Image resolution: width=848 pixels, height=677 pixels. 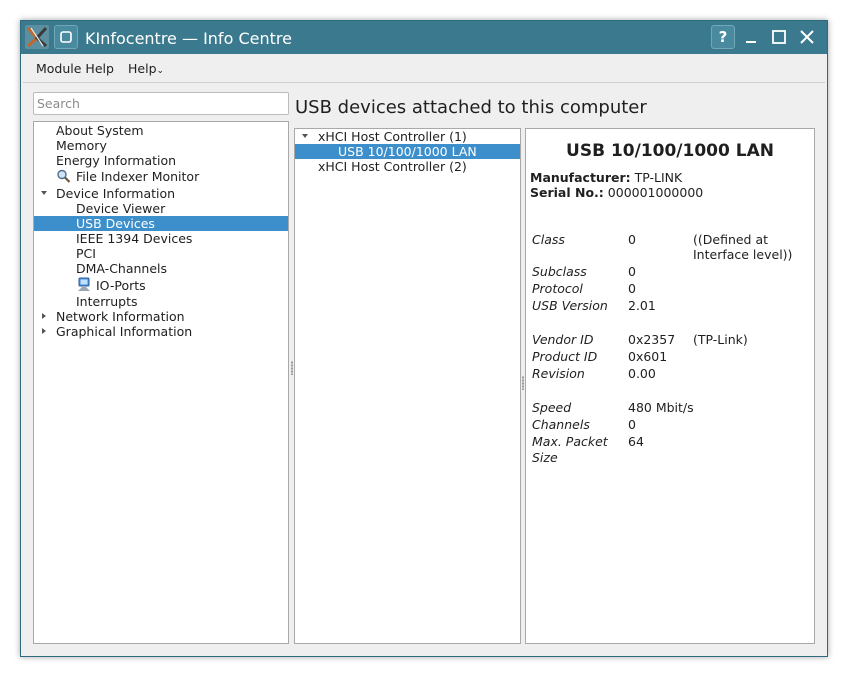 I want to click on sidebar-item-label: Device Viewer, so click(x=121, y=208).